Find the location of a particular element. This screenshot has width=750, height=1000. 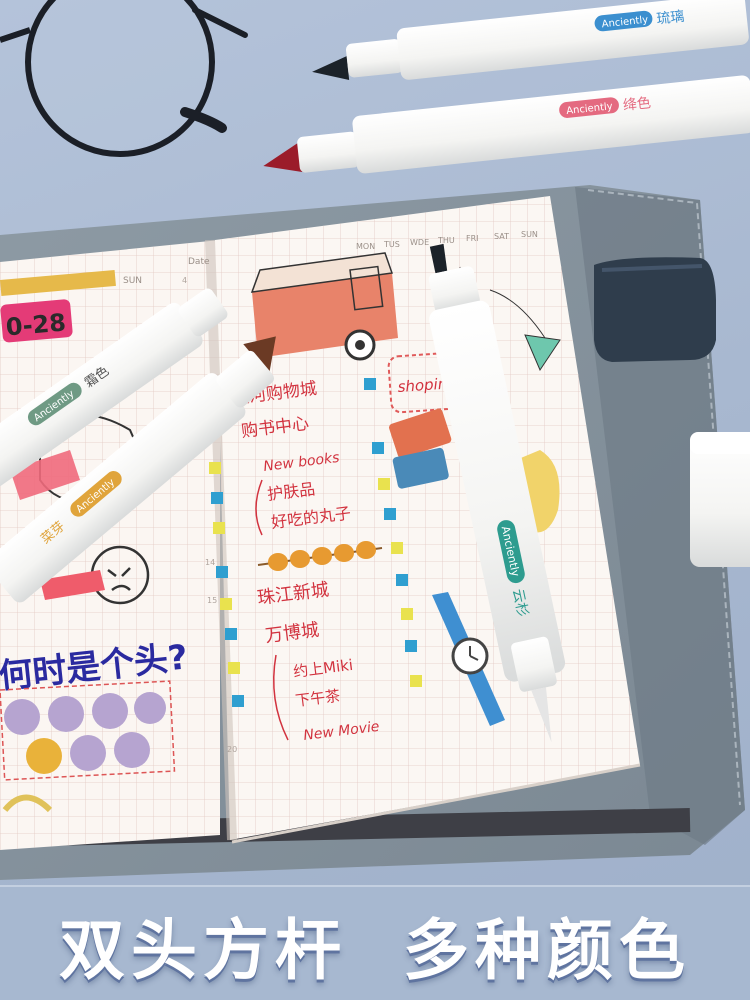

glasses is located at coordinates (124, 78).